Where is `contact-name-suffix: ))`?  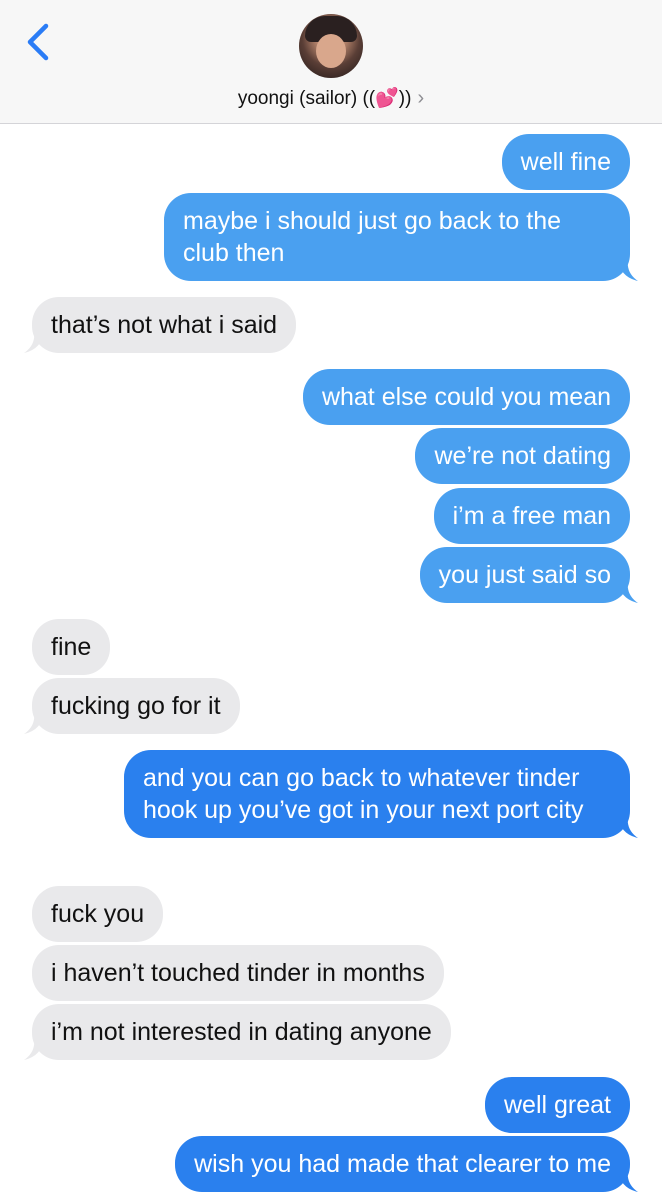 contact-name-suffix: )) is located at coordinates (405, 98).